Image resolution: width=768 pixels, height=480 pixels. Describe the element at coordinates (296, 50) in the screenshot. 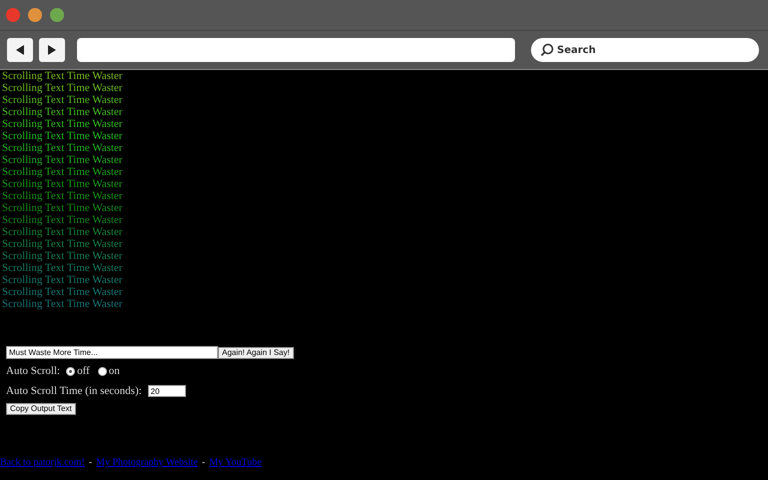

I see `address-field` at that location.